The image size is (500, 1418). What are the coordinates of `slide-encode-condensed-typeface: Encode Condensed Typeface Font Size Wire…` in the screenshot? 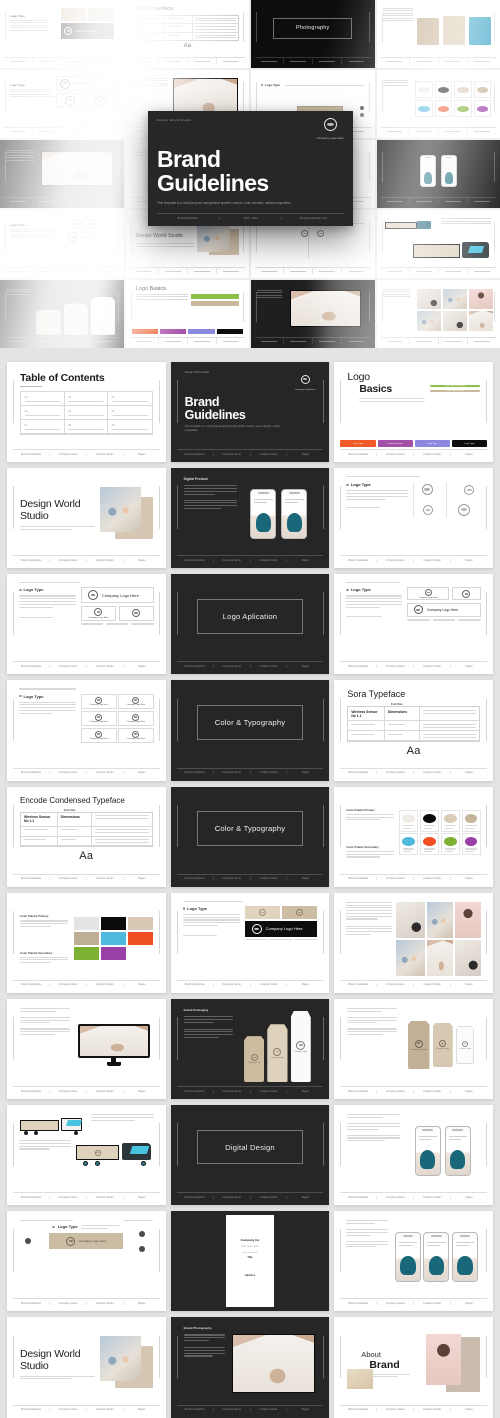 It's located at (86, 837).